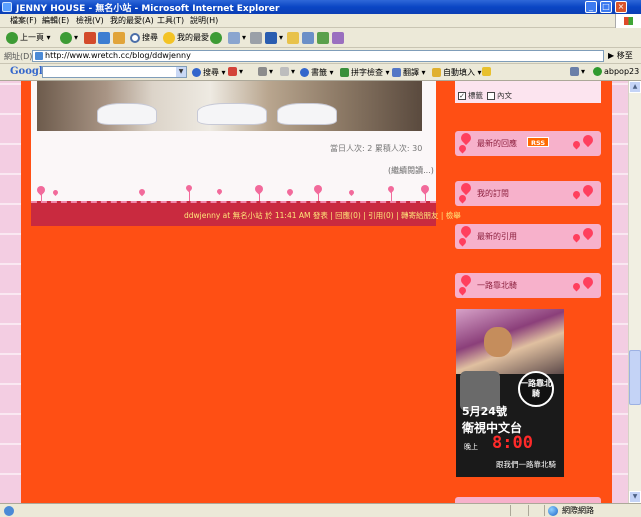  What do you see at coordinates (127, 114) in the screenshot?
I see `shoe-left` at bounding box center [127, 114].